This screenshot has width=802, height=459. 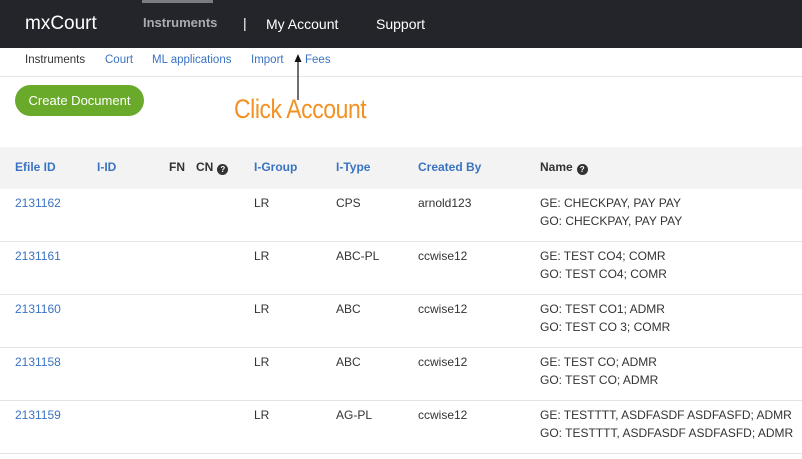 What do you see at coordinates (38, 203) in the screenshot?
I see `efile-id-link: 2131162` at bounding box center [38, 203].